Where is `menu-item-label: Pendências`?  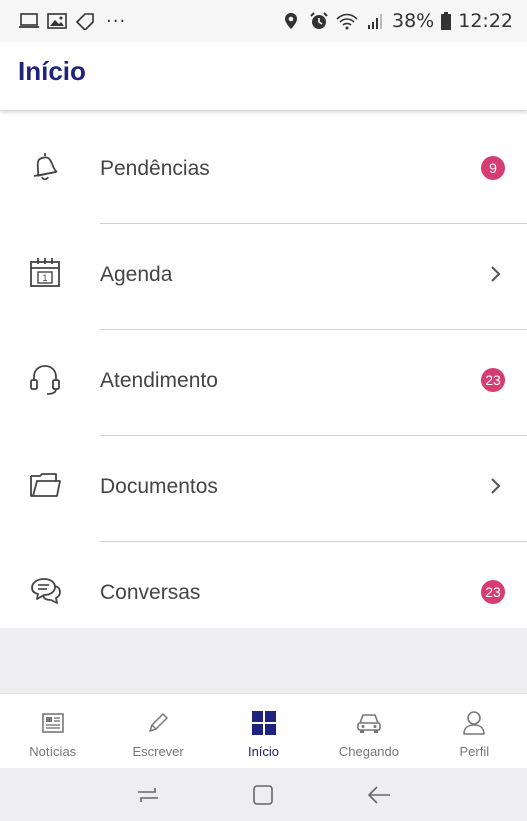 menu-item-label: Pendências is located at coordinates (155, 168).